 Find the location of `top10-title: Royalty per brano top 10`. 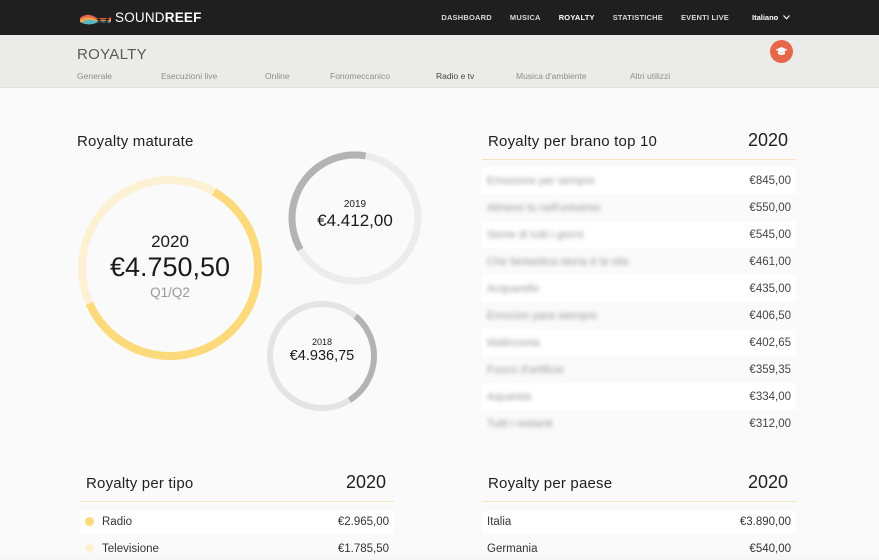

top10-title: Royalty per brano top 10 is located at coordinates (573, 141).